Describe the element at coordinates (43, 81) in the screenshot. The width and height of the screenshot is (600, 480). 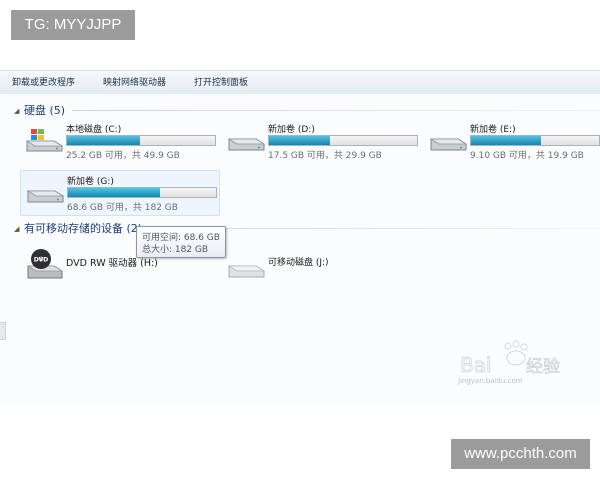
I see `uninstall-program-button: 卸载或更改程序` at that location.